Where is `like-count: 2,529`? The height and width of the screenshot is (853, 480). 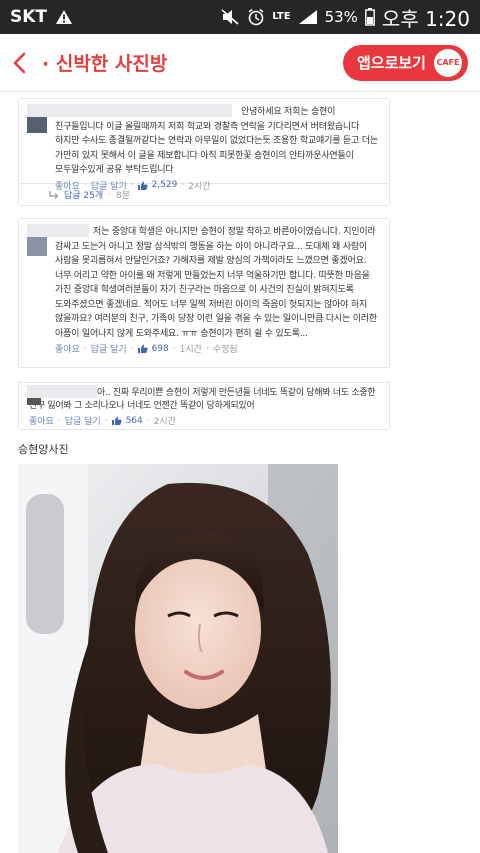
like-count: 2,529 is located at coordinates (164, 185).